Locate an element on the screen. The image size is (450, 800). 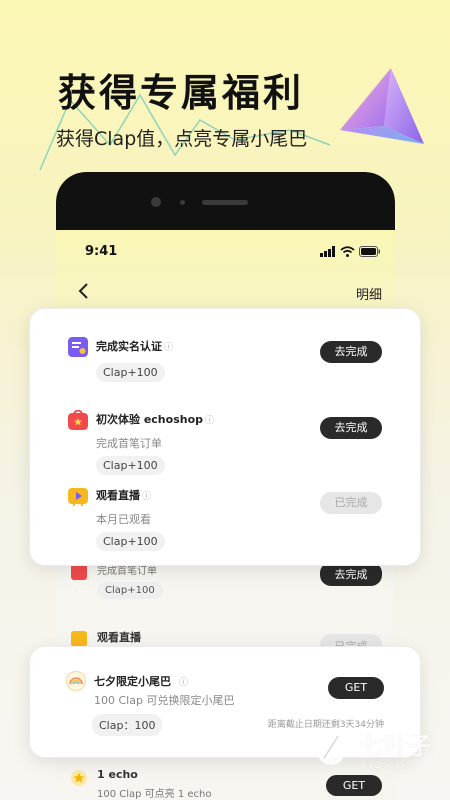
speaker-icon is located at coordinates (225, 202).